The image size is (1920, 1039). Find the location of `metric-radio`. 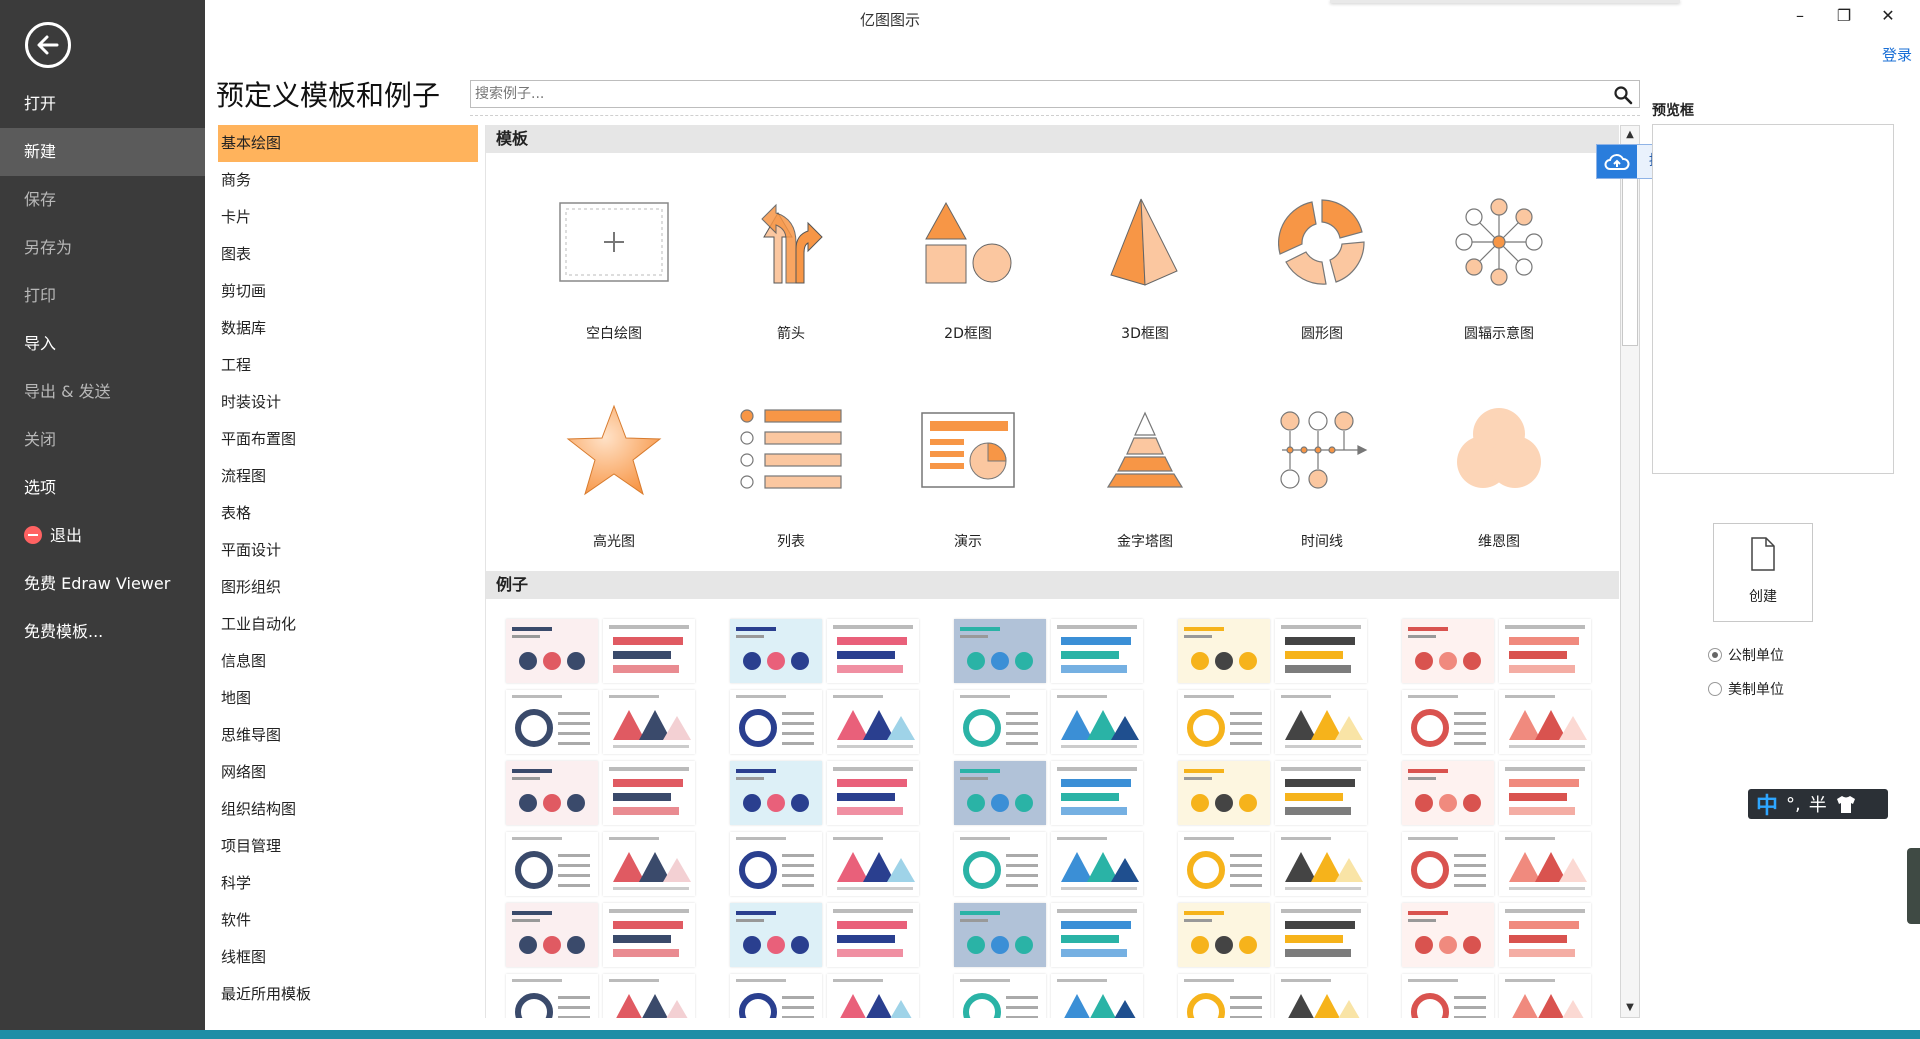

metric-radio is located at coordinates (1715, 655).